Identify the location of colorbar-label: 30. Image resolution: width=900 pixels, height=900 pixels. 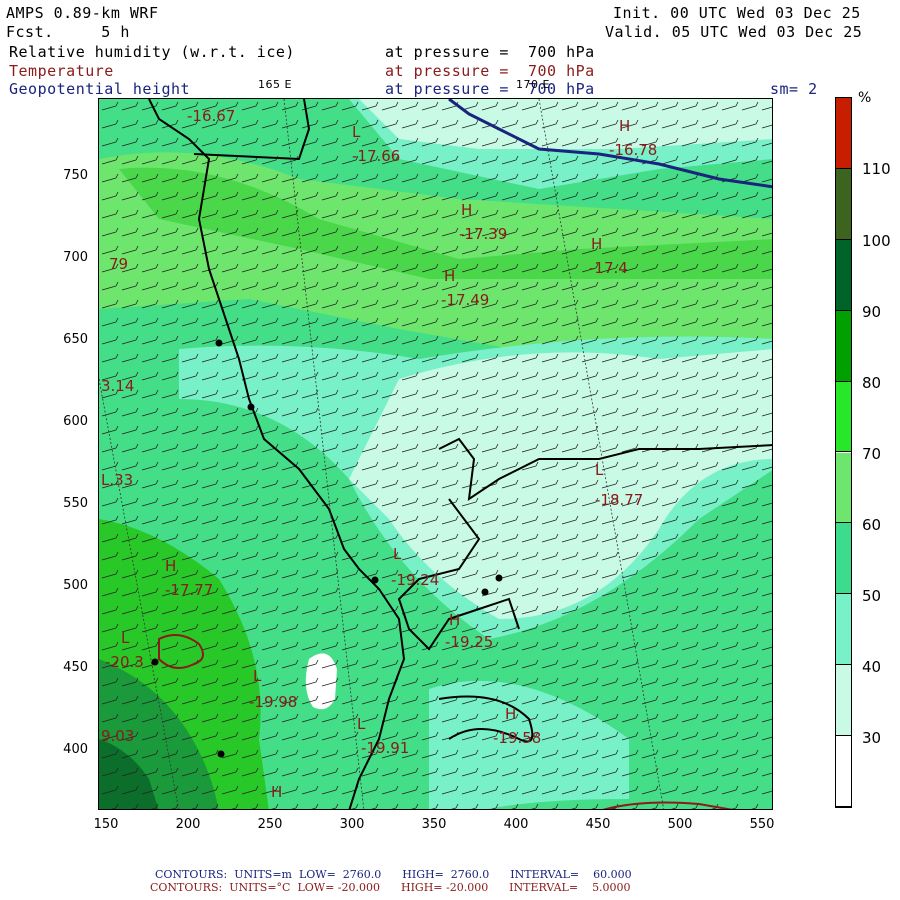
(872, 738).